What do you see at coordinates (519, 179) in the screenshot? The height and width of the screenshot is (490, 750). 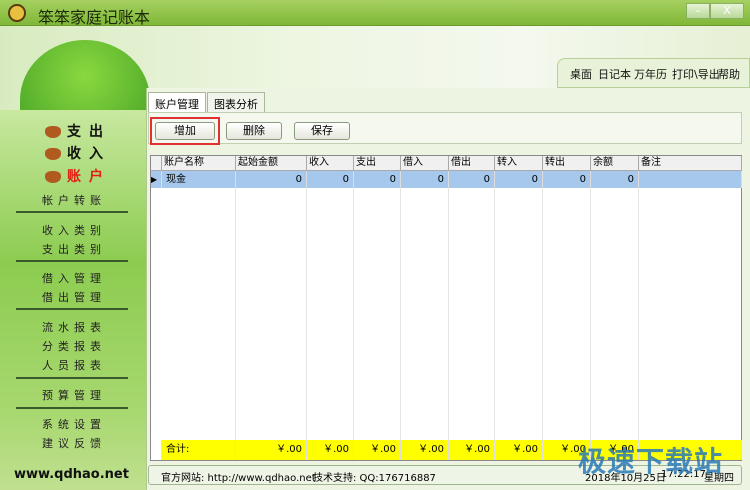 I see `cell-transfer-in: 0` at bounding box center [519, 179].